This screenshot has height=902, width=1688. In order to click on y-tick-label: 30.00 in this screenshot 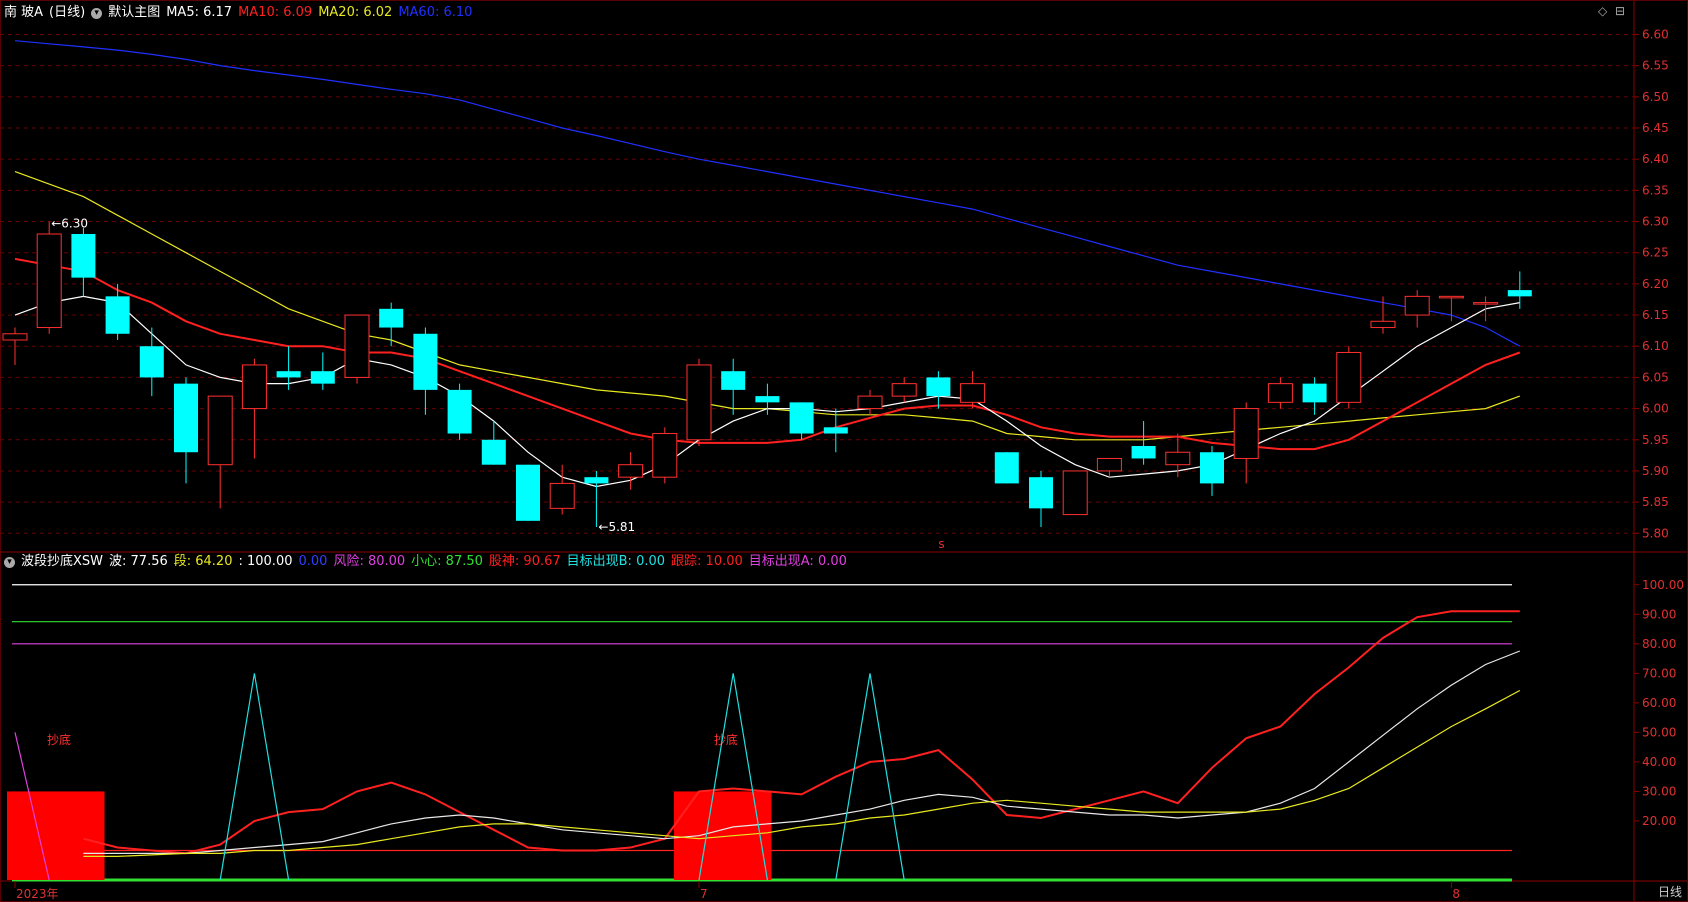, I will do `click(1659, 791)`.